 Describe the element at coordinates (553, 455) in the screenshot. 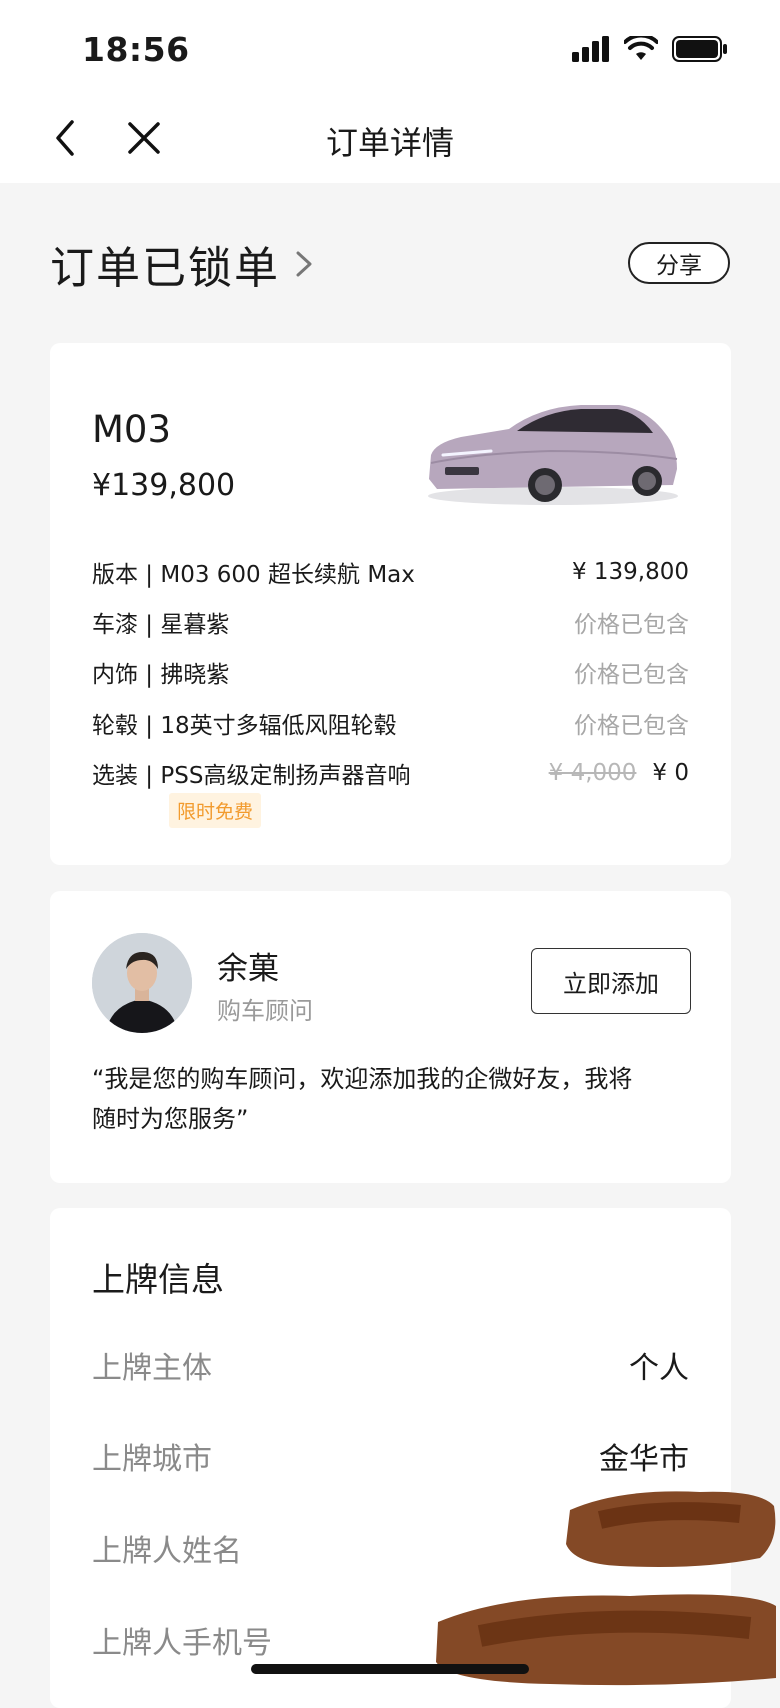

I see `car-image` at that location.